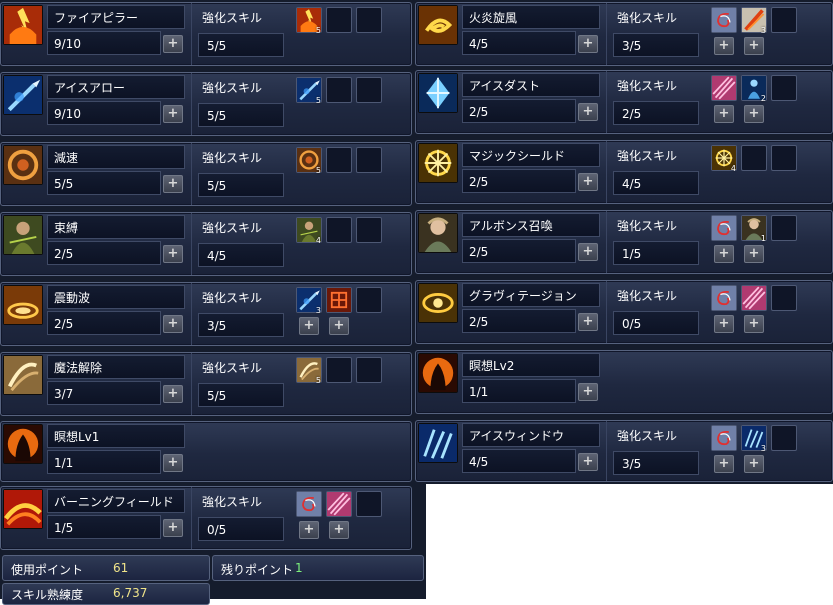 The image size is (833, 605). I want to click on enhance-level: 5/5, so click(241, 395).